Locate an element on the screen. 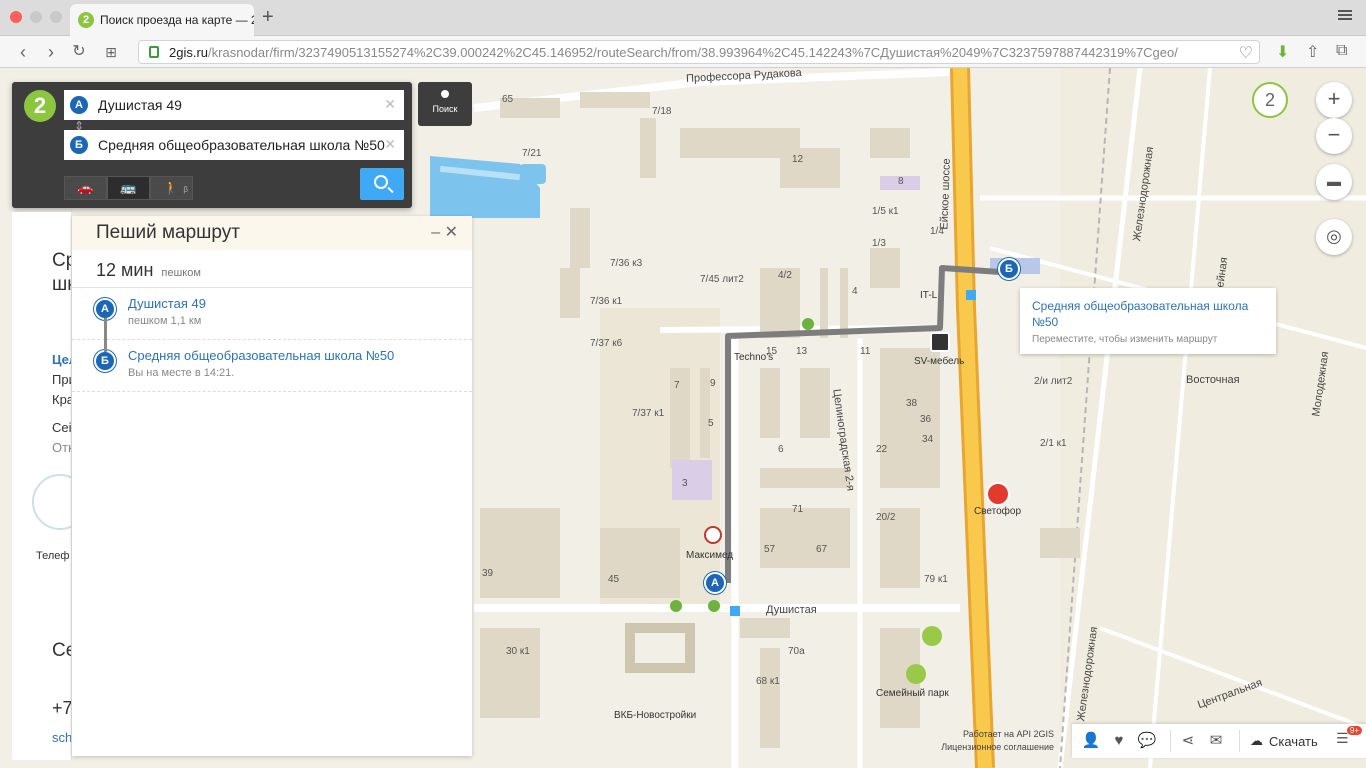  minimize-icon: – is located at coordinates (435, 232).